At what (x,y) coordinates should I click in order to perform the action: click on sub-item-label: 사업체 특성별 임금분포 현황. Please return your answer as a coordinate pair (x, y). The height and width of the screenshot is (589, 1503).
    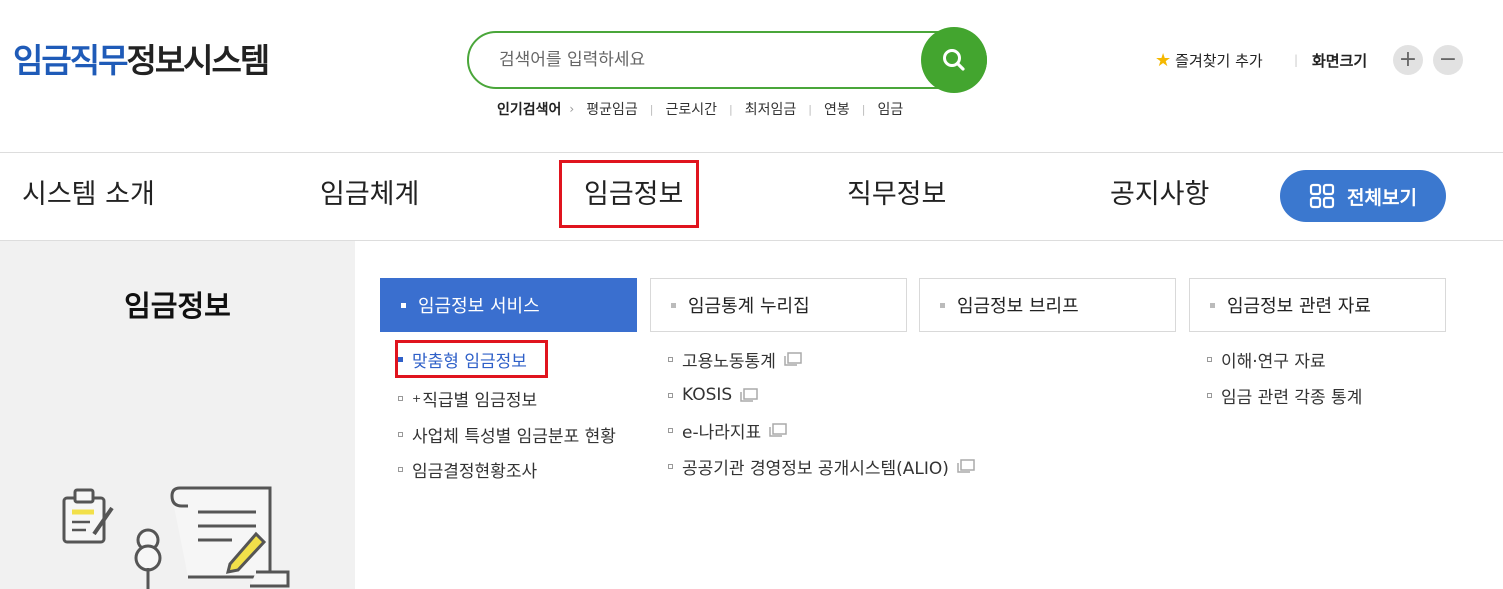
    Looking at the image, I should click on (514, 436).